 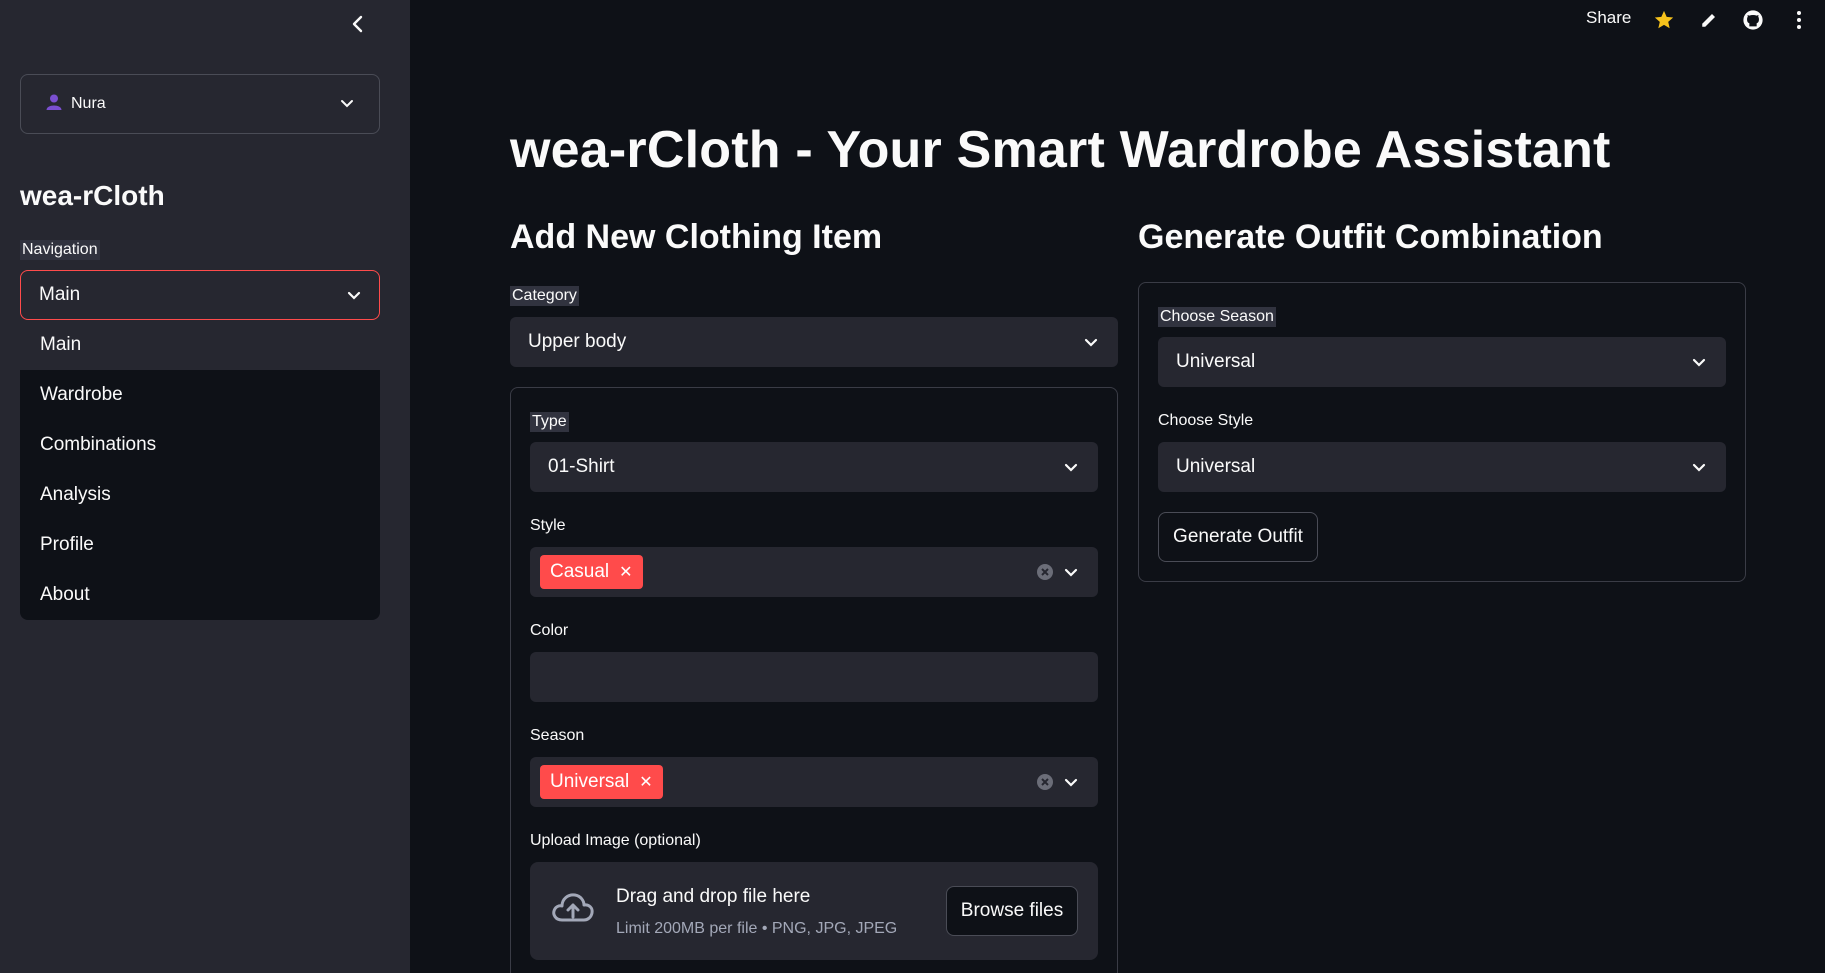 I want to click on more-vert-icon, so click(x=1799, y=20).